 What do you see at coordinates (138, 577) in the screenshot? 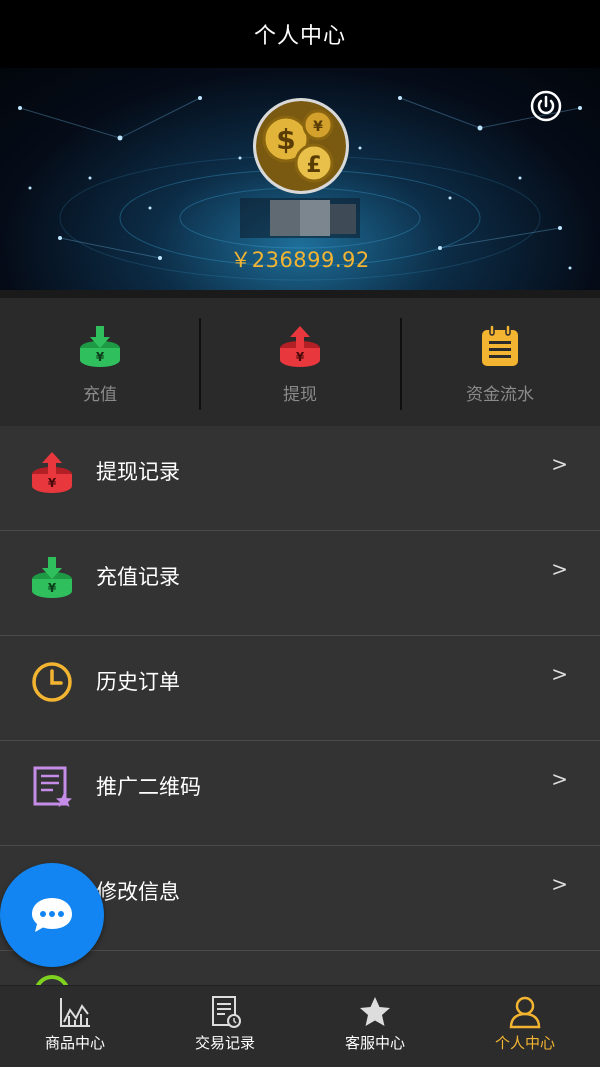
I see `menu-item-label: 充值记录` at bounding box center [138, 577].